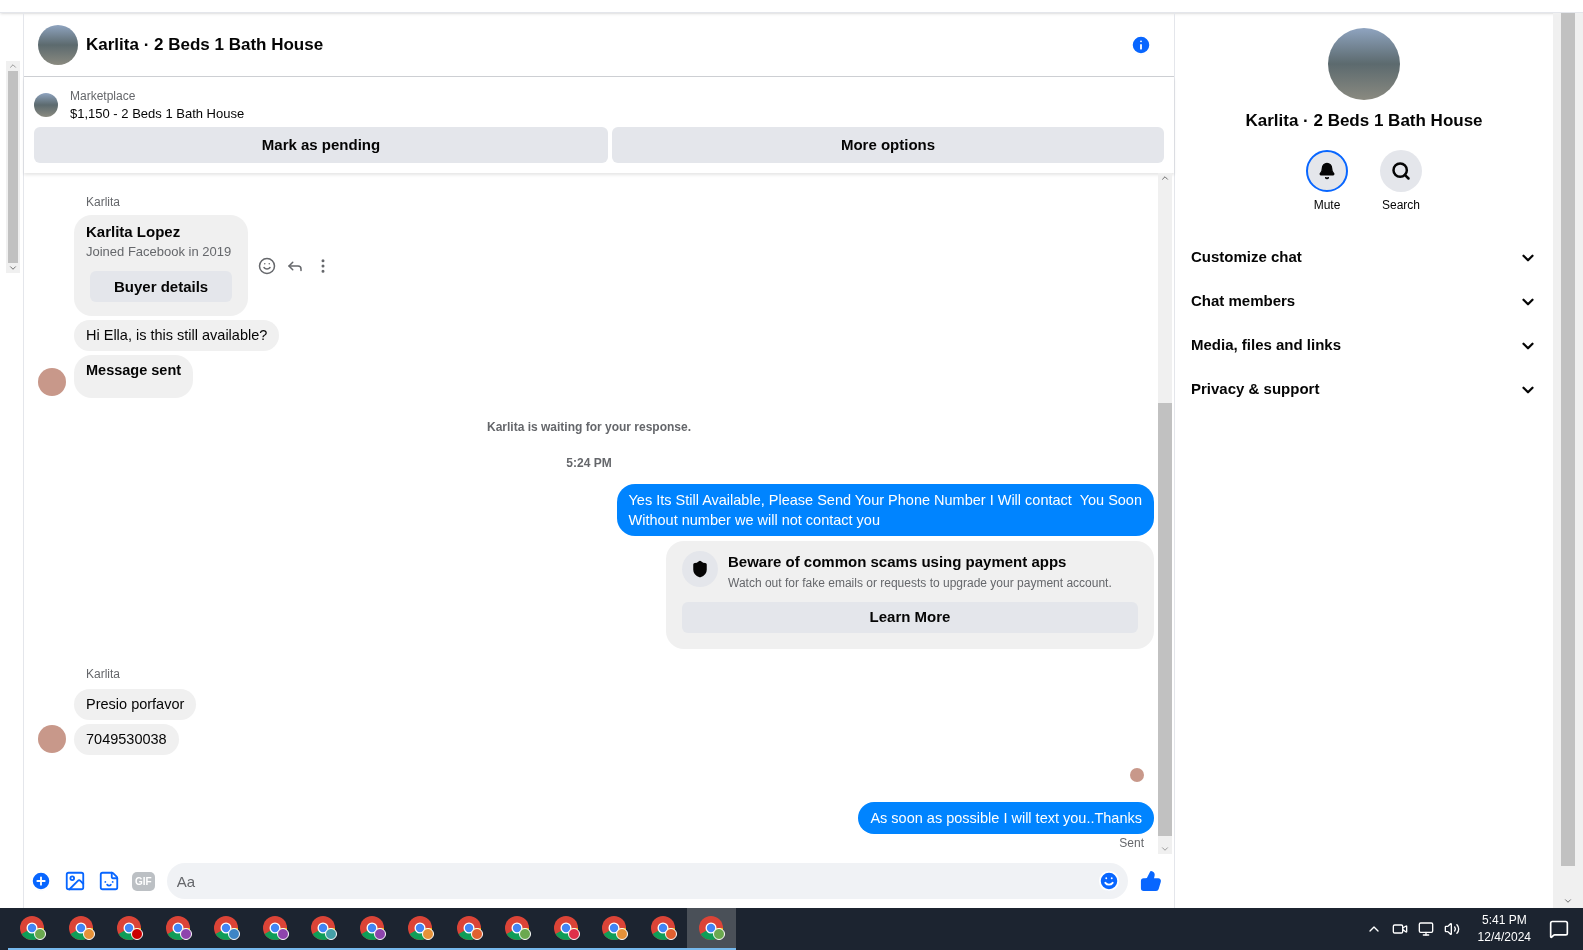  Describe the element at coordinates (1131, 843) in the screenshot. I see `delivery-status: Sent` at that location.